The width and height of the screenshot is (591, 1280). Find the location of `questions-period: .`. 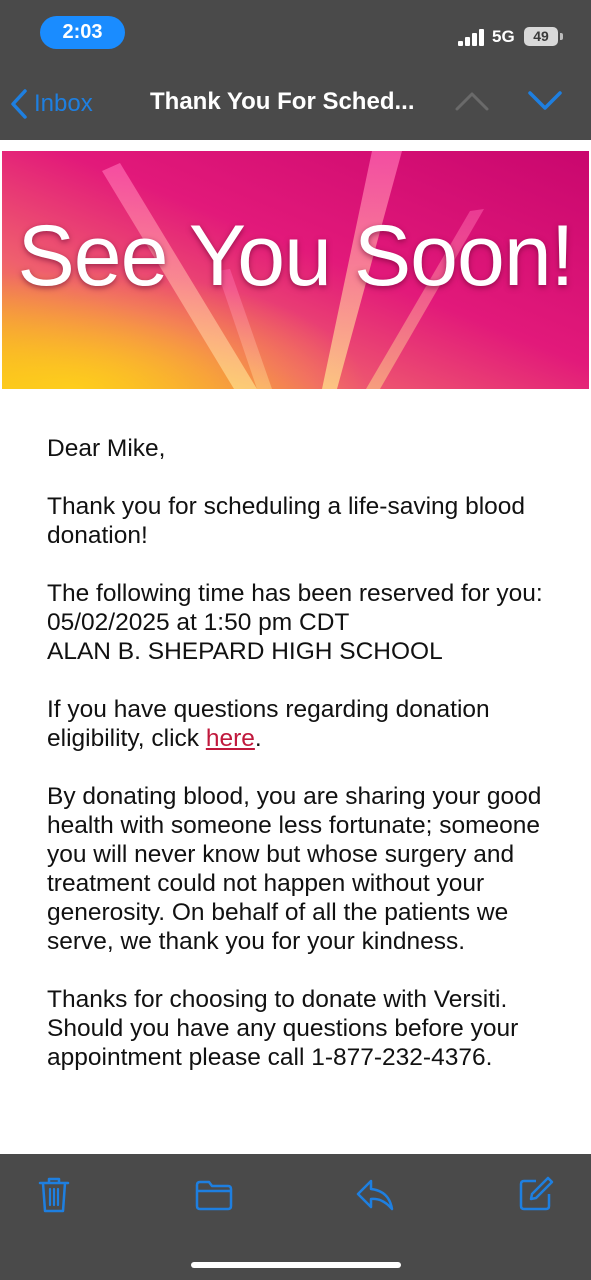

questions-period: . is located at coordinates (258, 738).